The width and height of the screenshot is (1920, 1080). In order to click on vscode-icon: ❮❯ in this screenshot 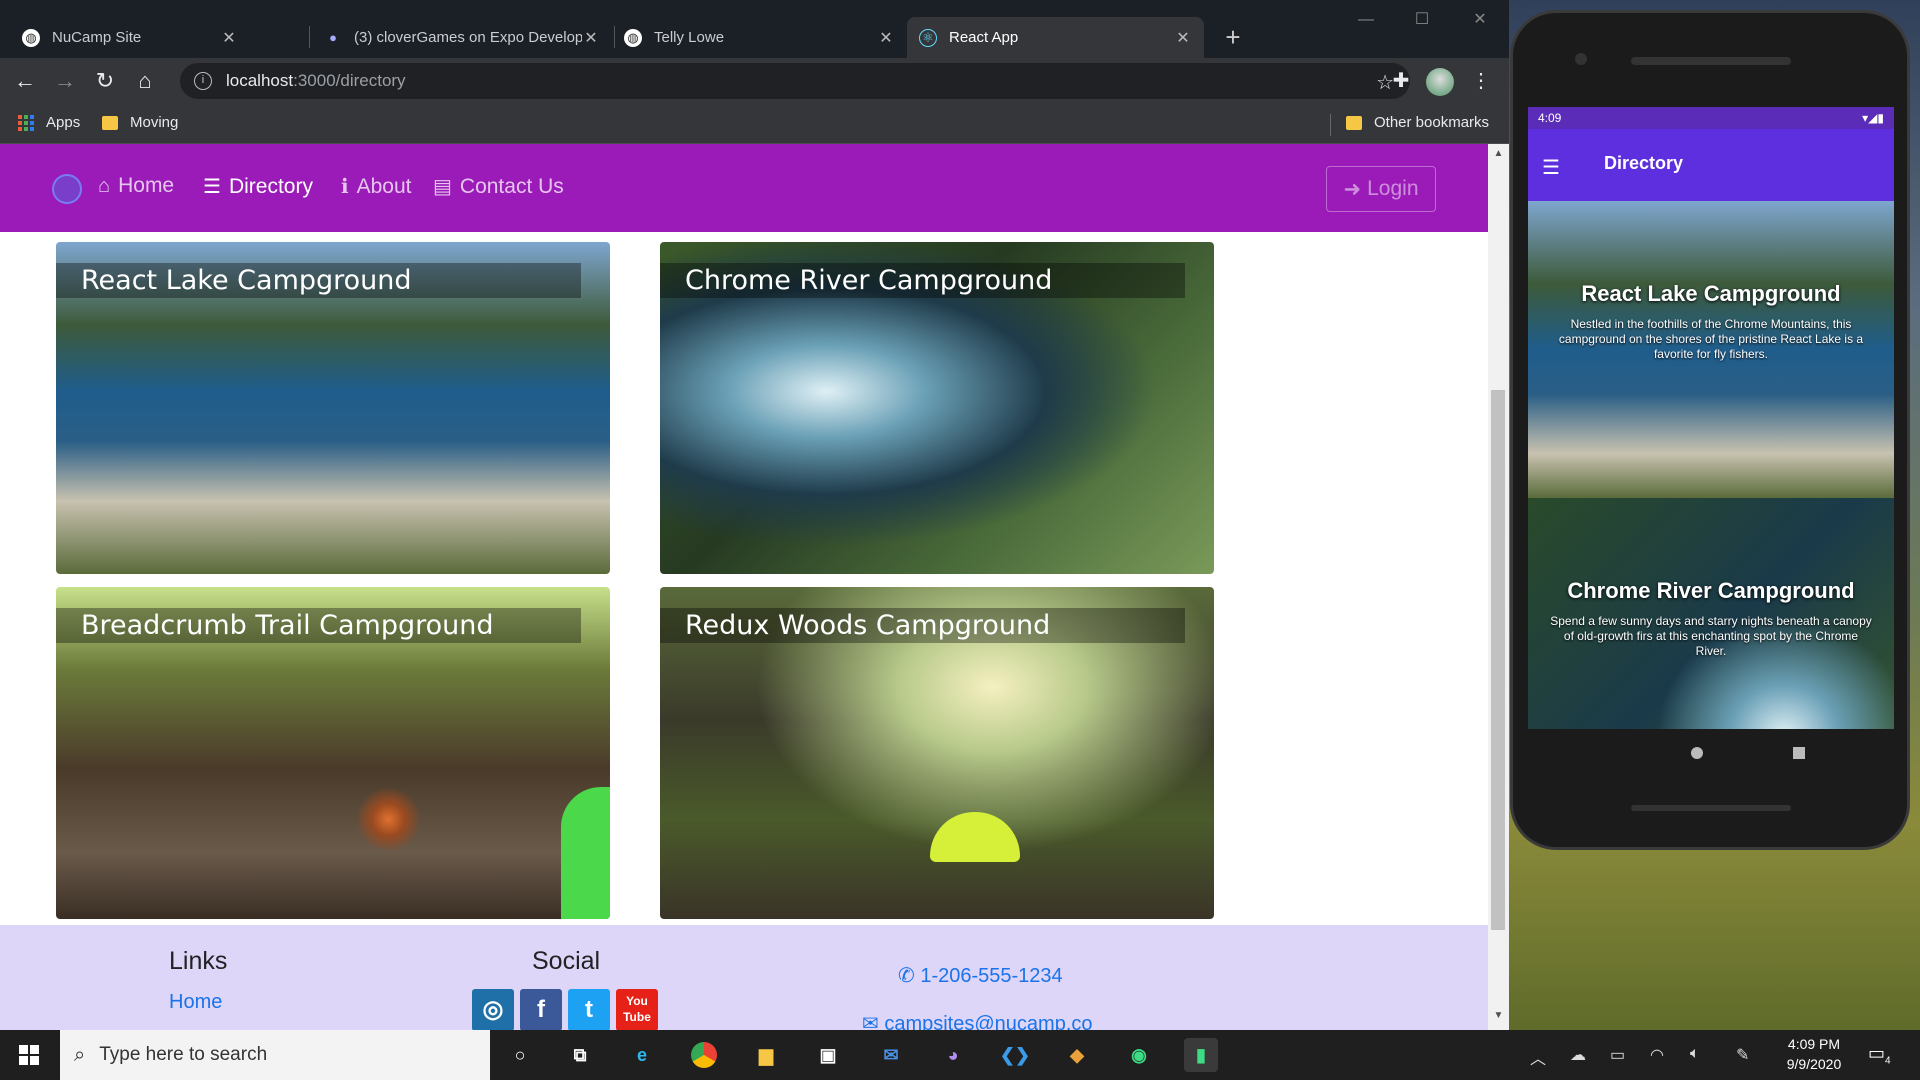, I will do `click(1015, 1055)`.